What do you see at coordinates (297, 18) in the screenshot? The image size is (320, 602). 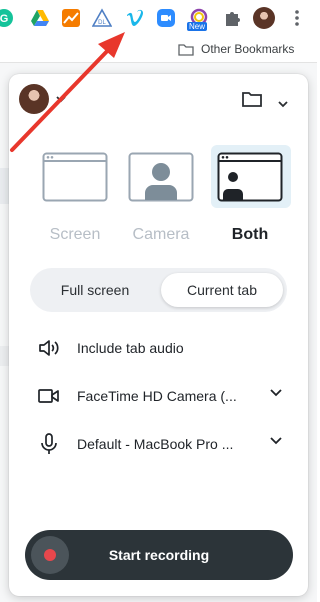 I see `more-vertical-icon` at bounding box center [297, 18].